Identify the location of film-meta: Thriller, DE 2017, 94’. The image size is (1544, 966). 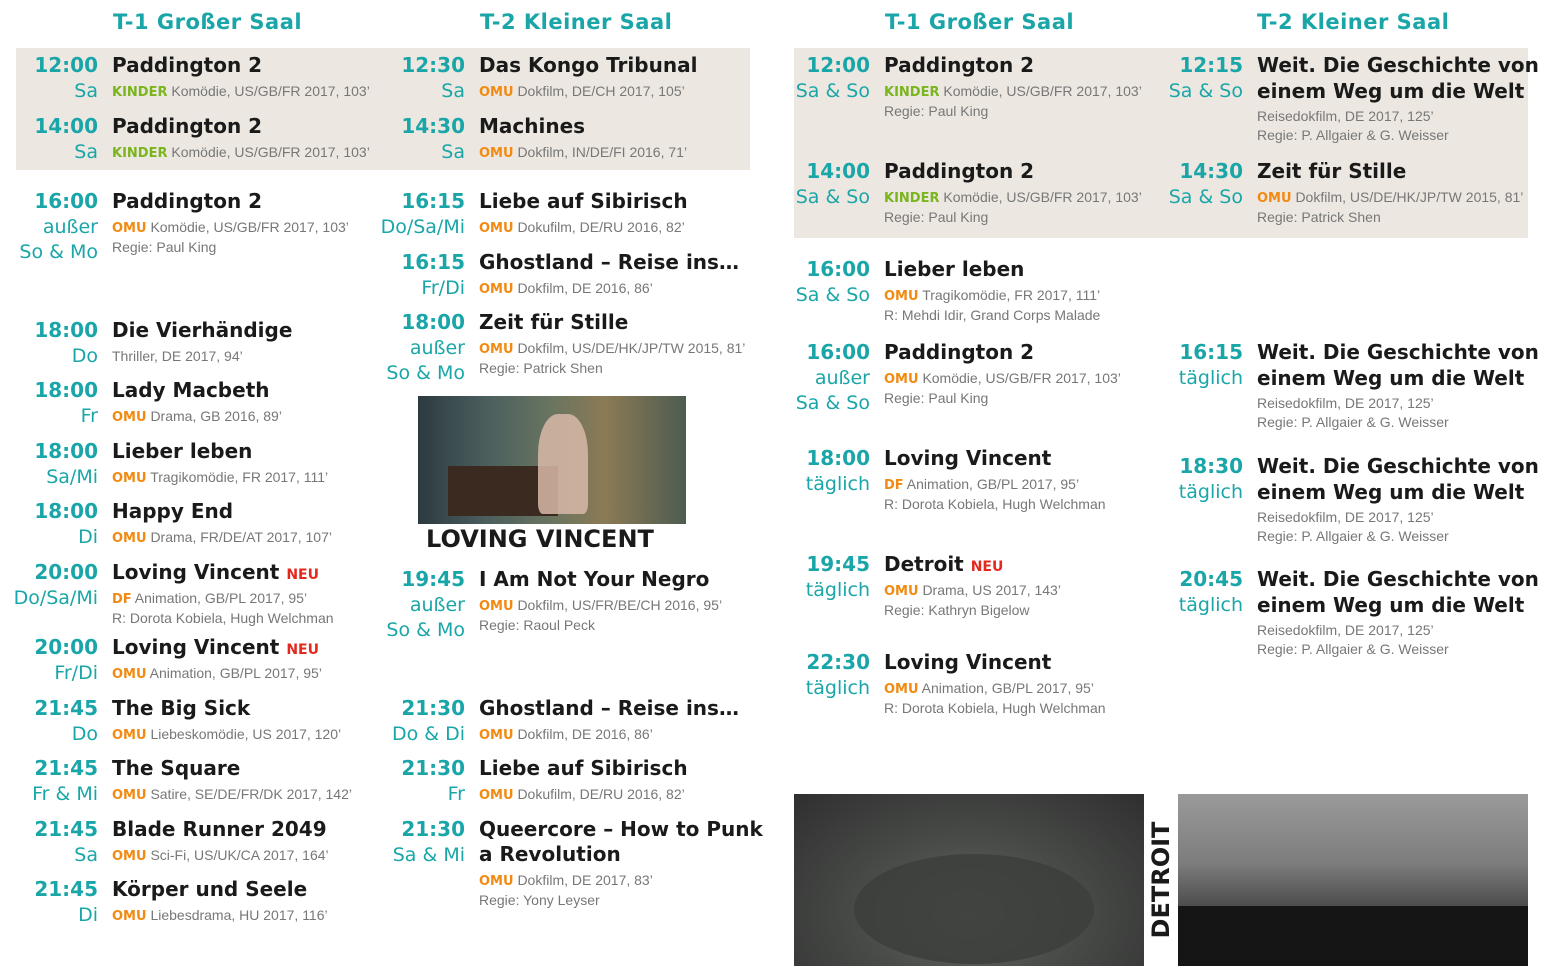
(177, 356).